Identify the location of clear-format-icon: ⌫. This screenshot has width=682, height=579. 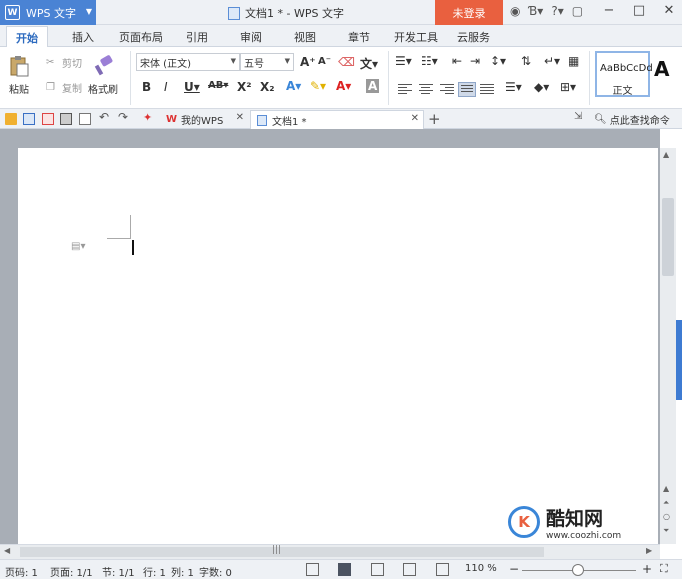
(346, 62).